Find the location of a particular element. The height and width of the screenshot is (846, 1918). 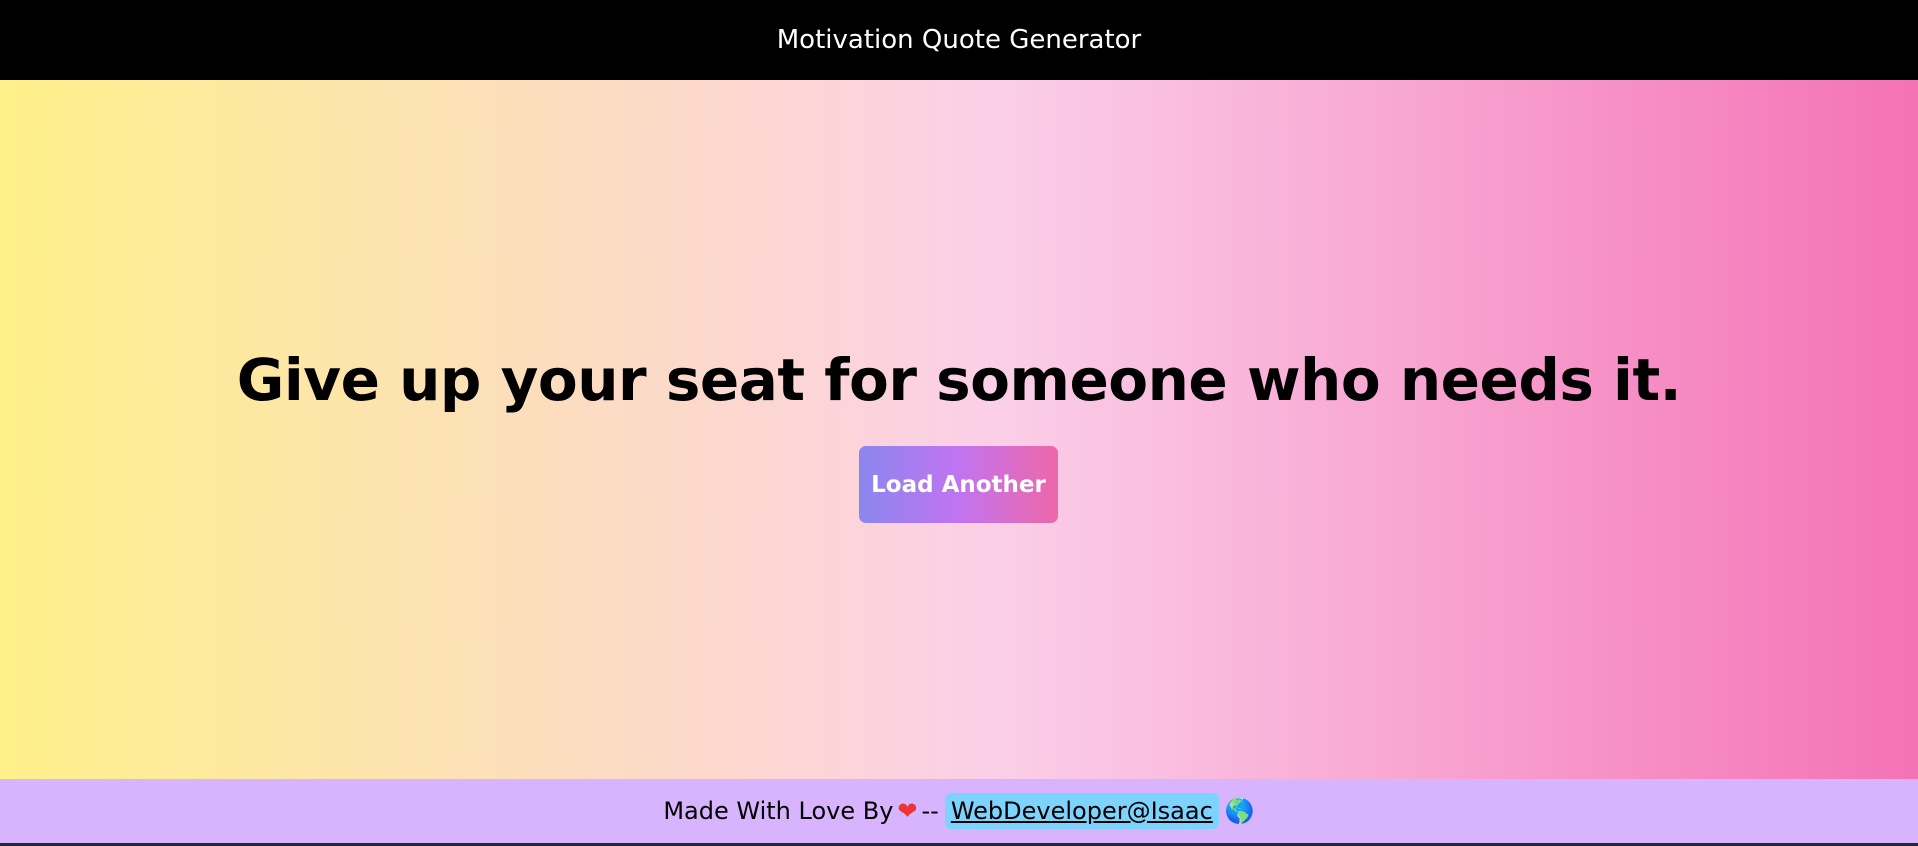

heart-icon: ❤ is located at coordinates (907, 811).